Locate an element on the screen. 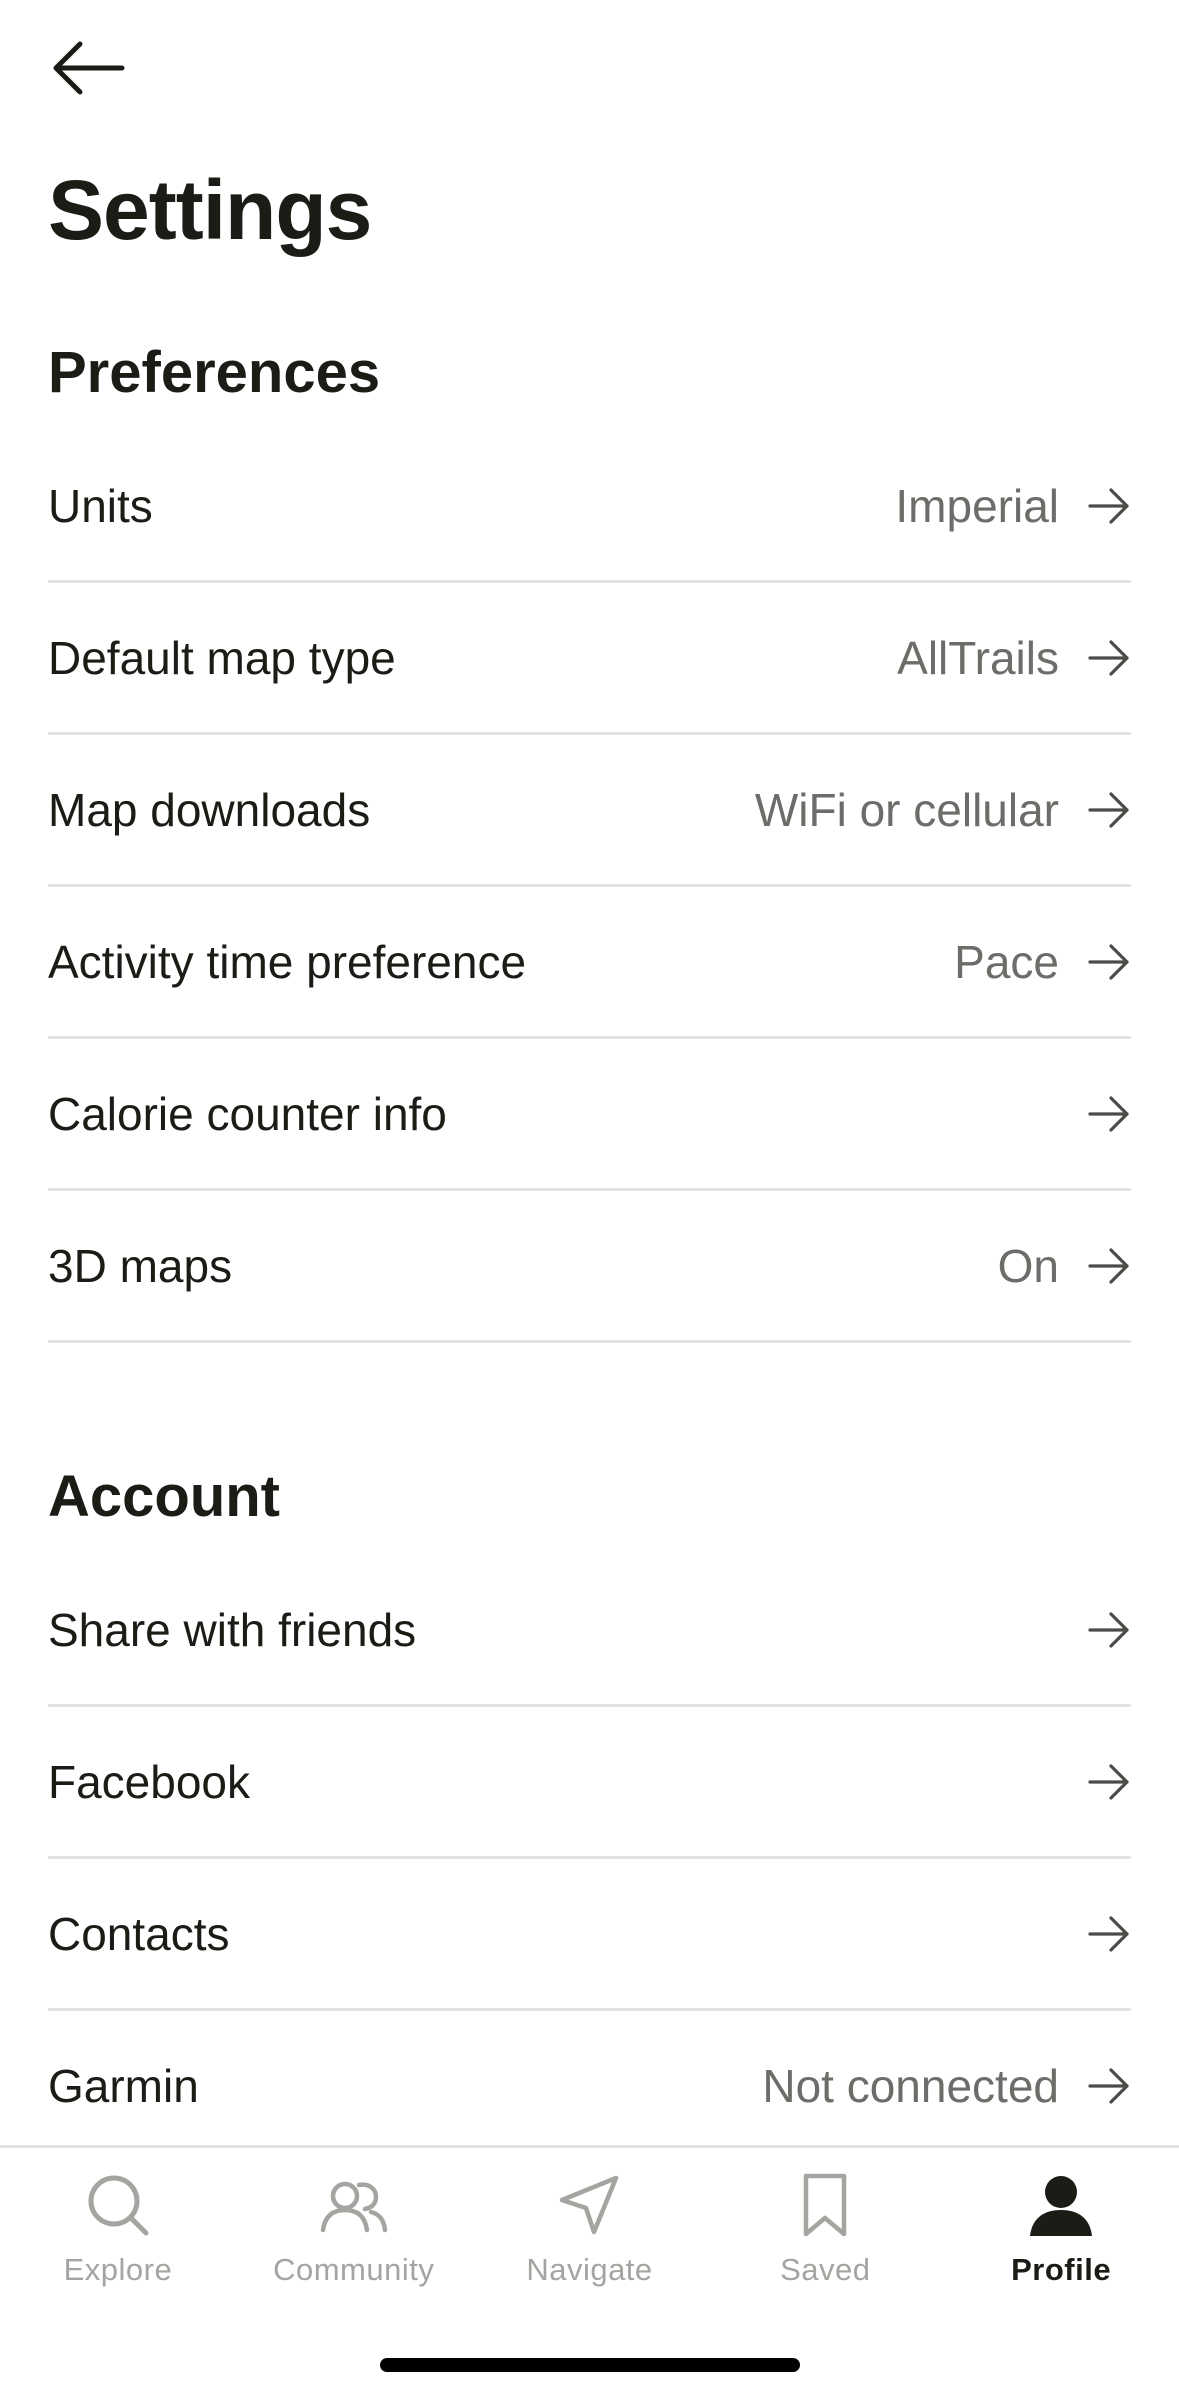 This screenshot has width=1179, height=2396. setting-label: Default map type is located at coordinates (222, 657).